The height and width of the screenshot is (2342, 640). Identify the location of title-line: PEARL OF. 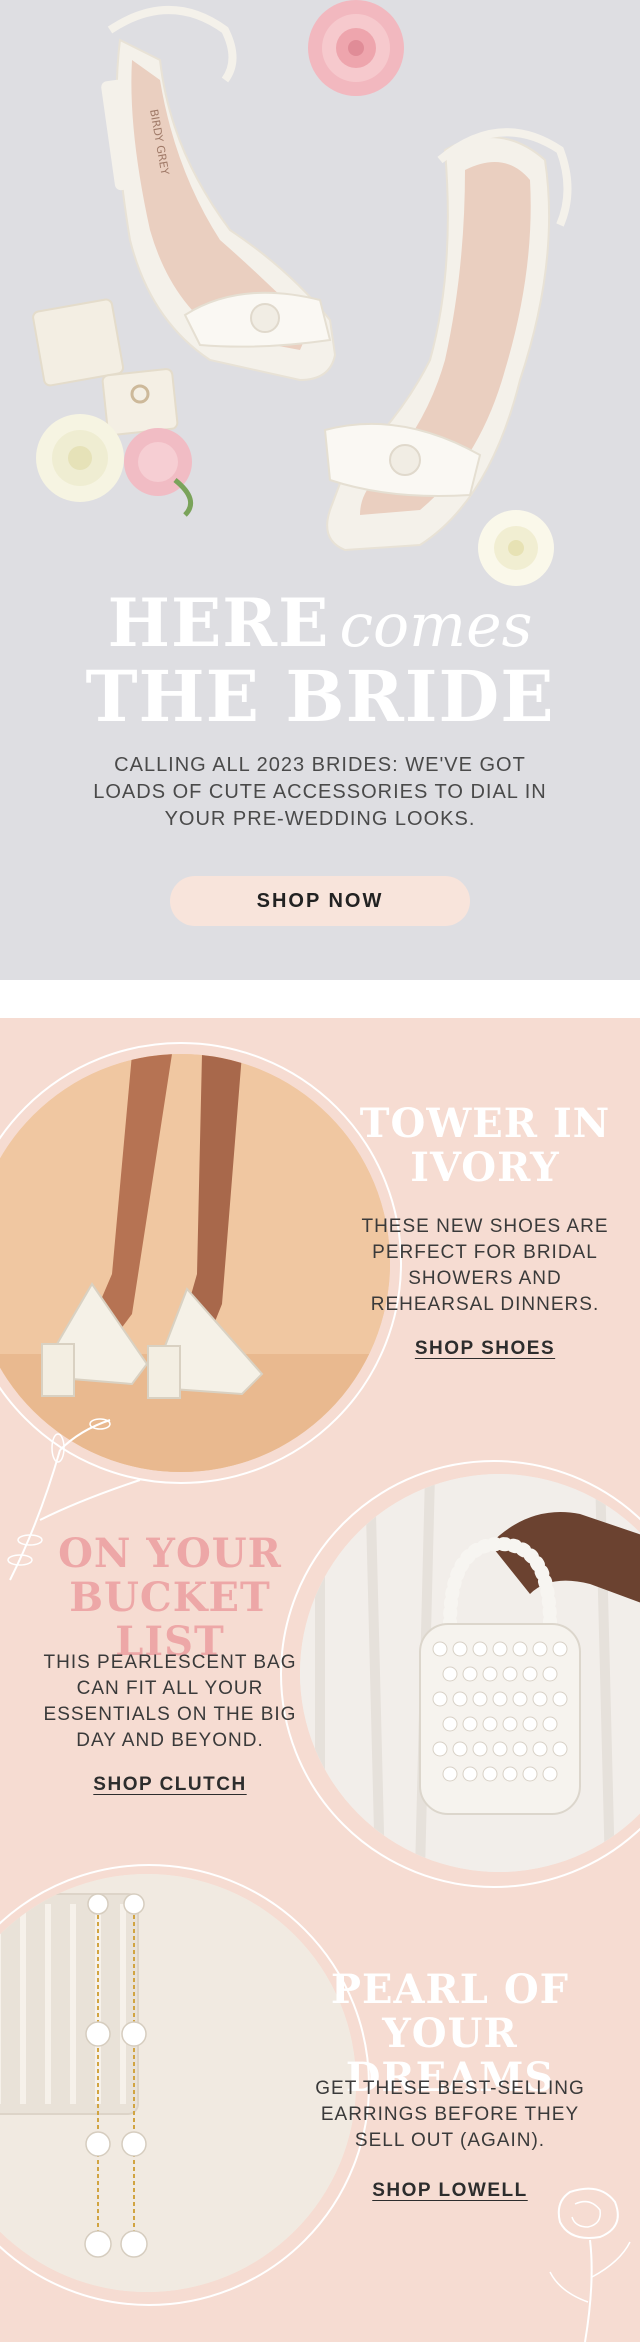
(450, 1989).